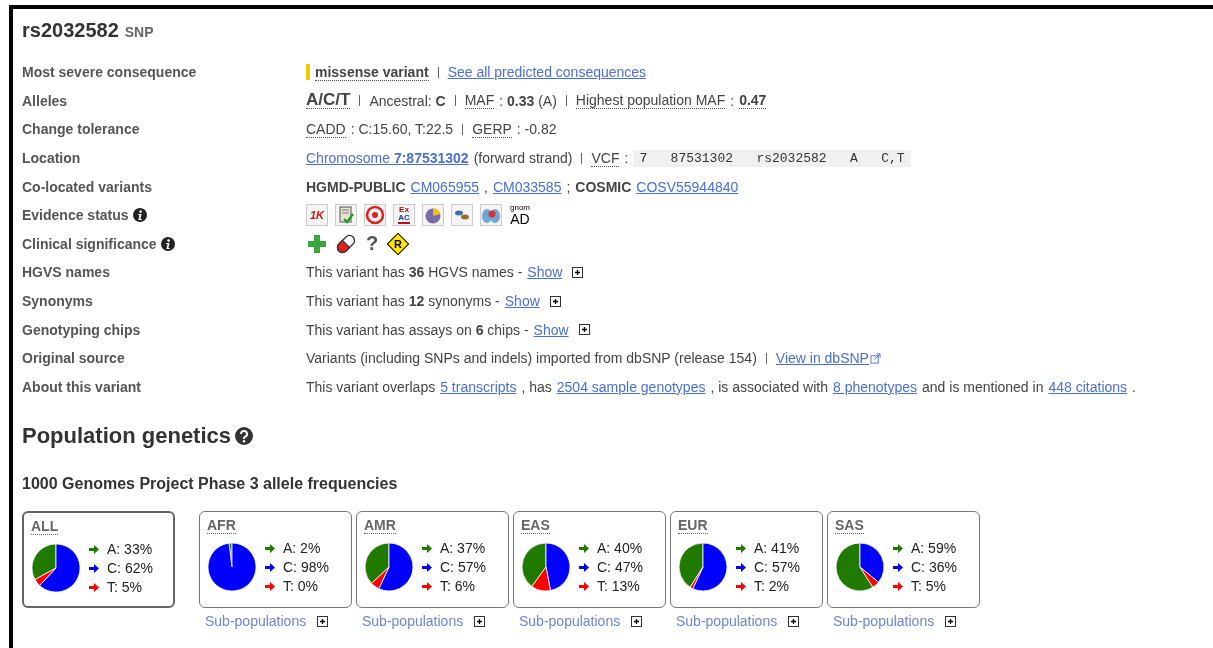 Image resolution: width=1213 pixels, height=648 pixels. Describe the element at coordinates (372, 244) in the screenshot. I see `unknown-mark: ?` at that location.